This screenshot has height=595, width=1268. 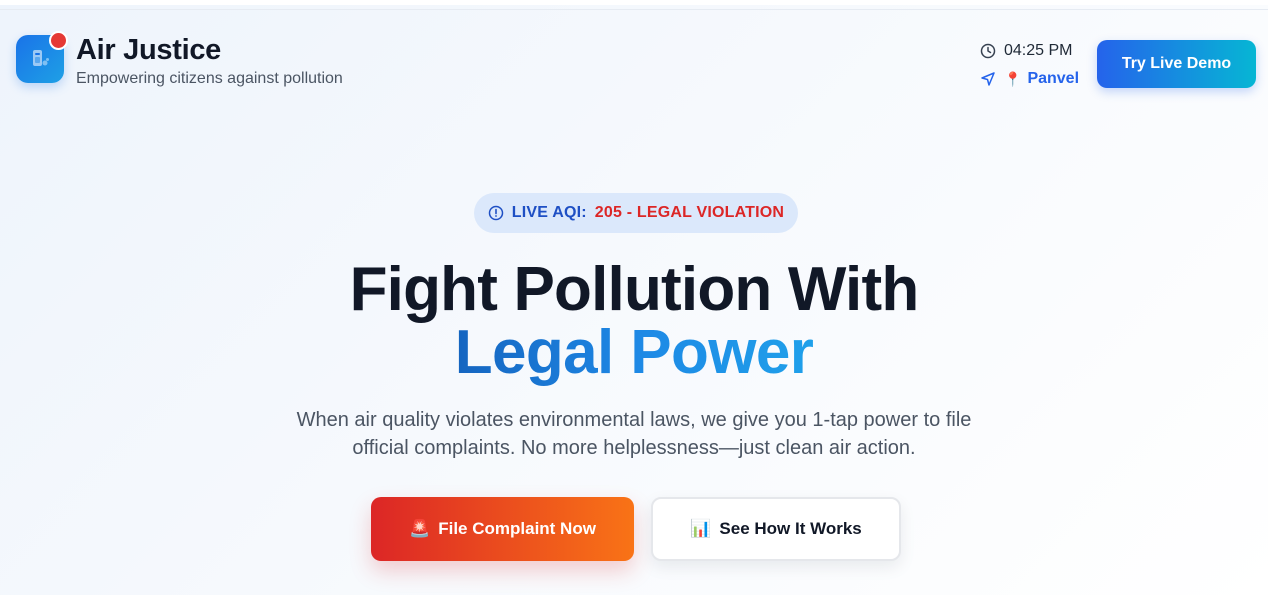 I want to click on hero-title-highlight: Legal Power, so click(x=634, y=353).